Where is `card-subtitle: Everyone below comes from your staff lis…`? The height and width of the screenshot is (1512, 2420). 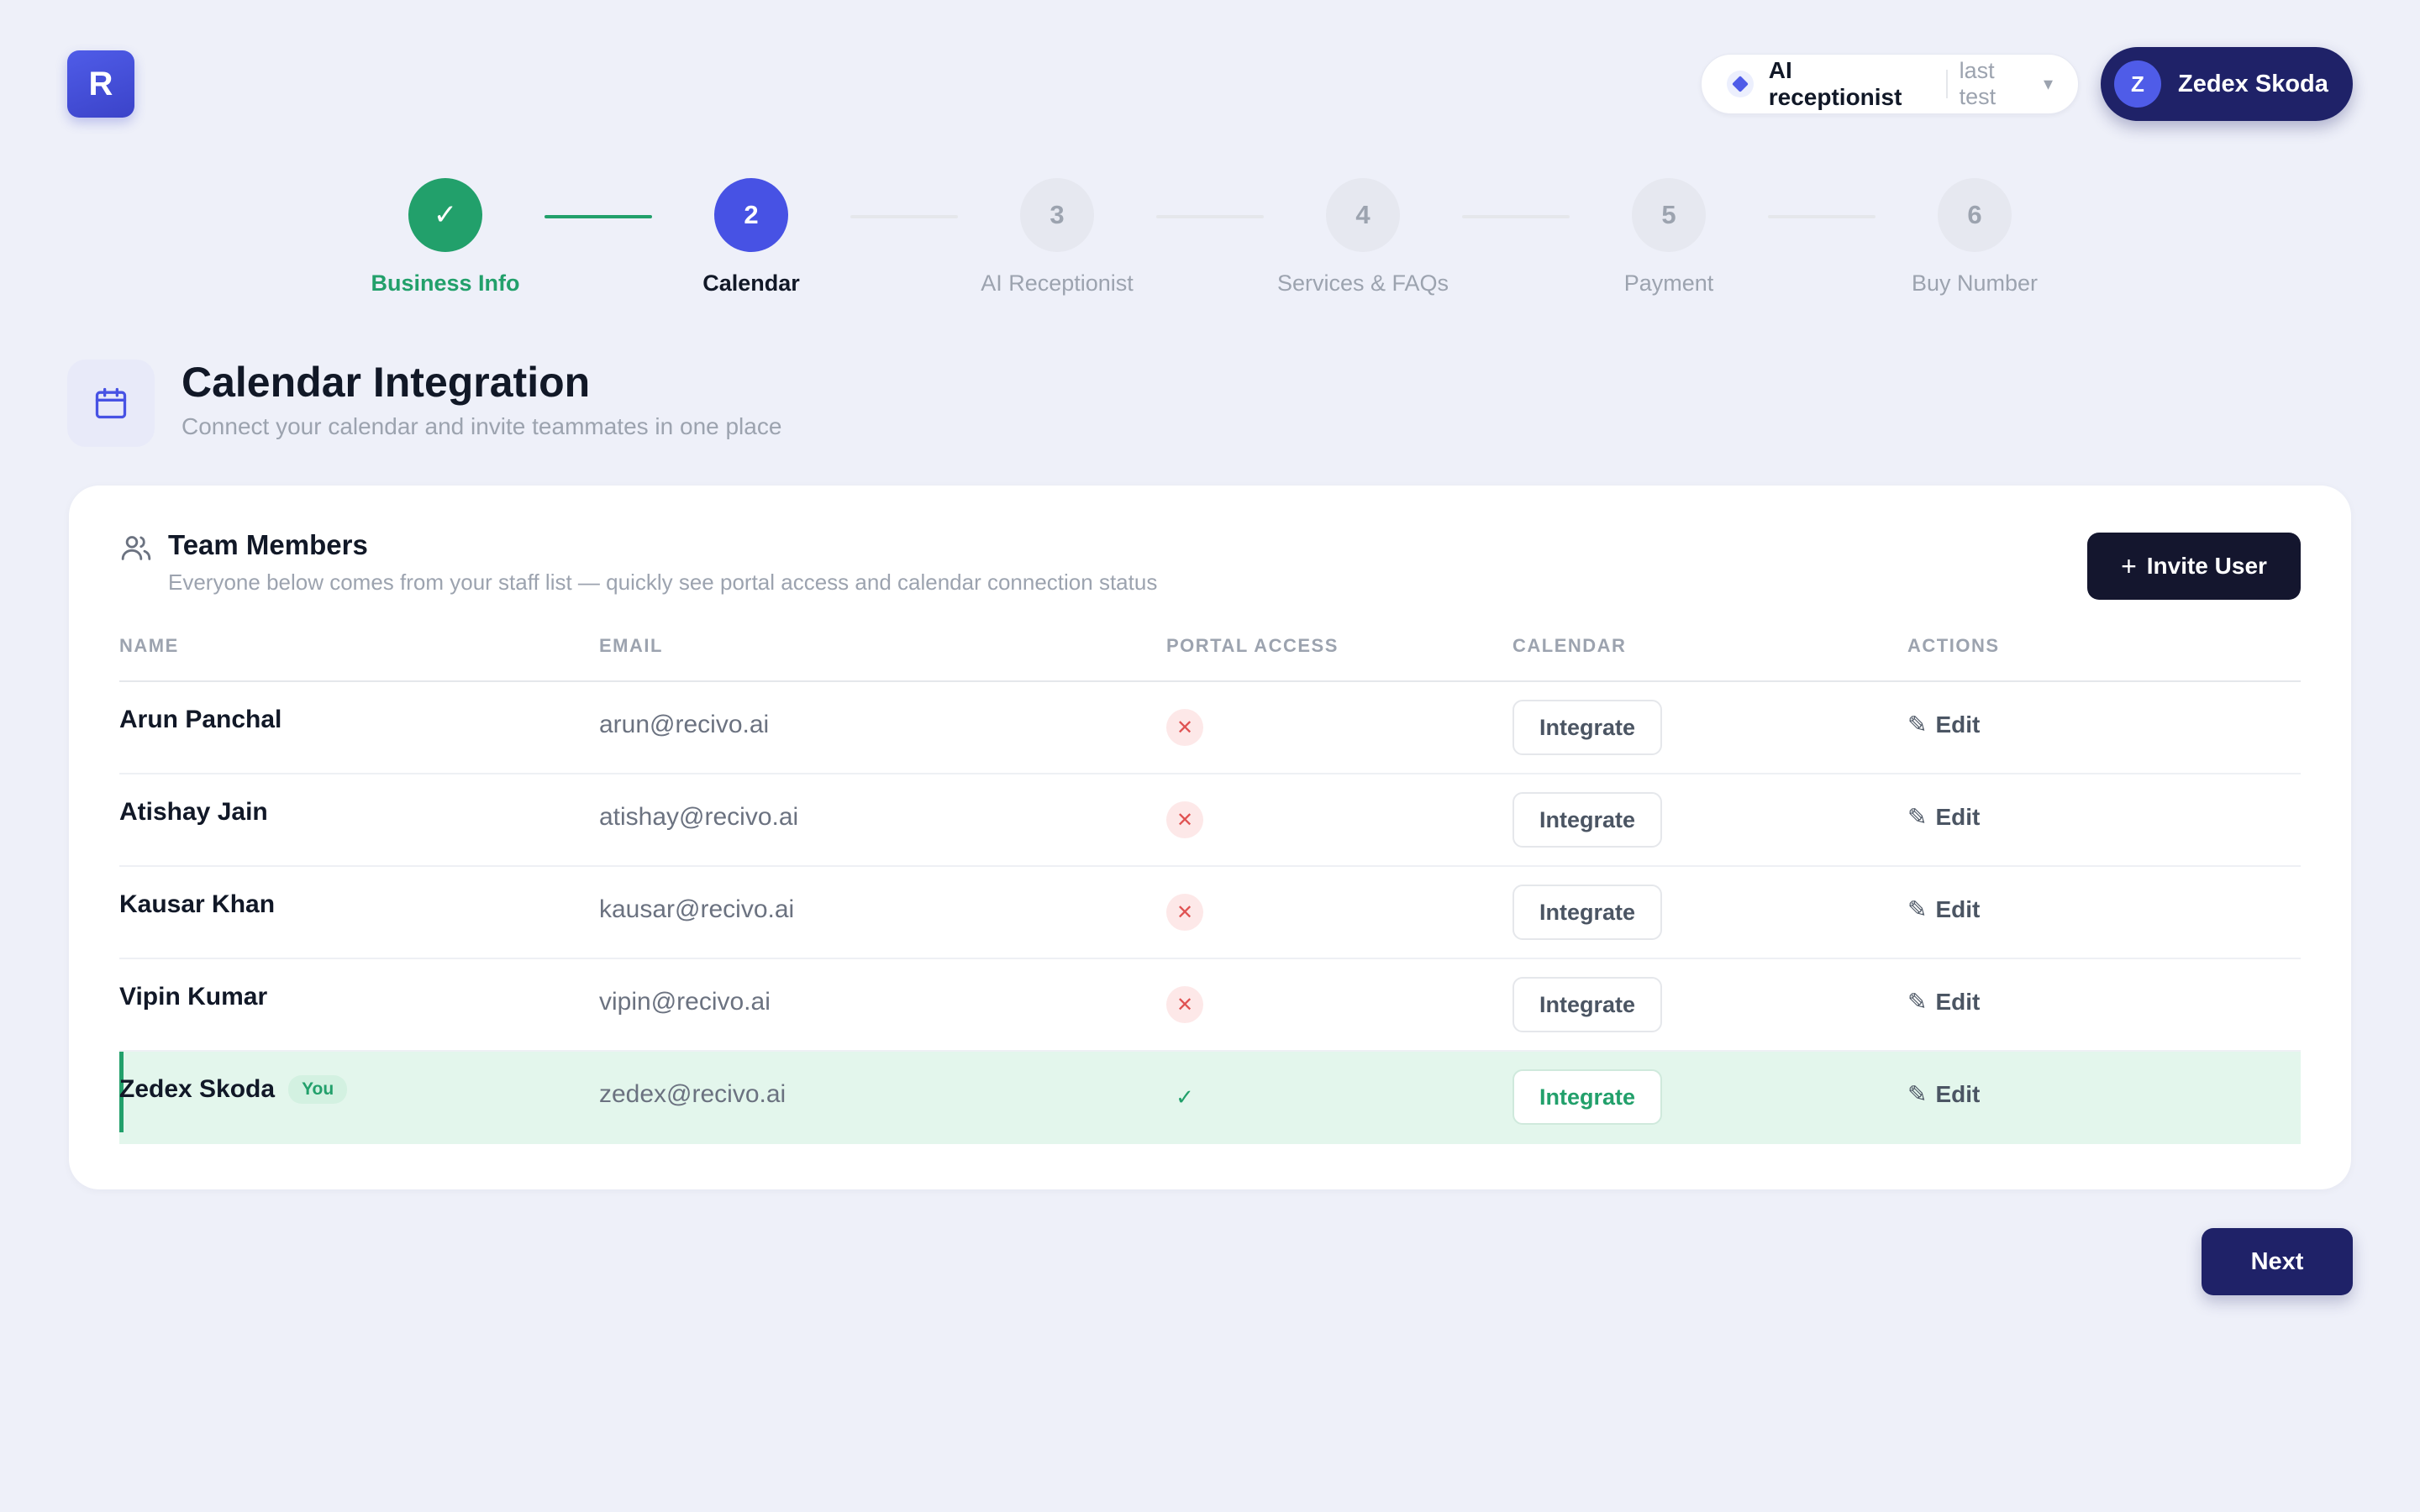 card-subtitle: Everyone below comes from your staff lis… is located at coordinates (663, 582).